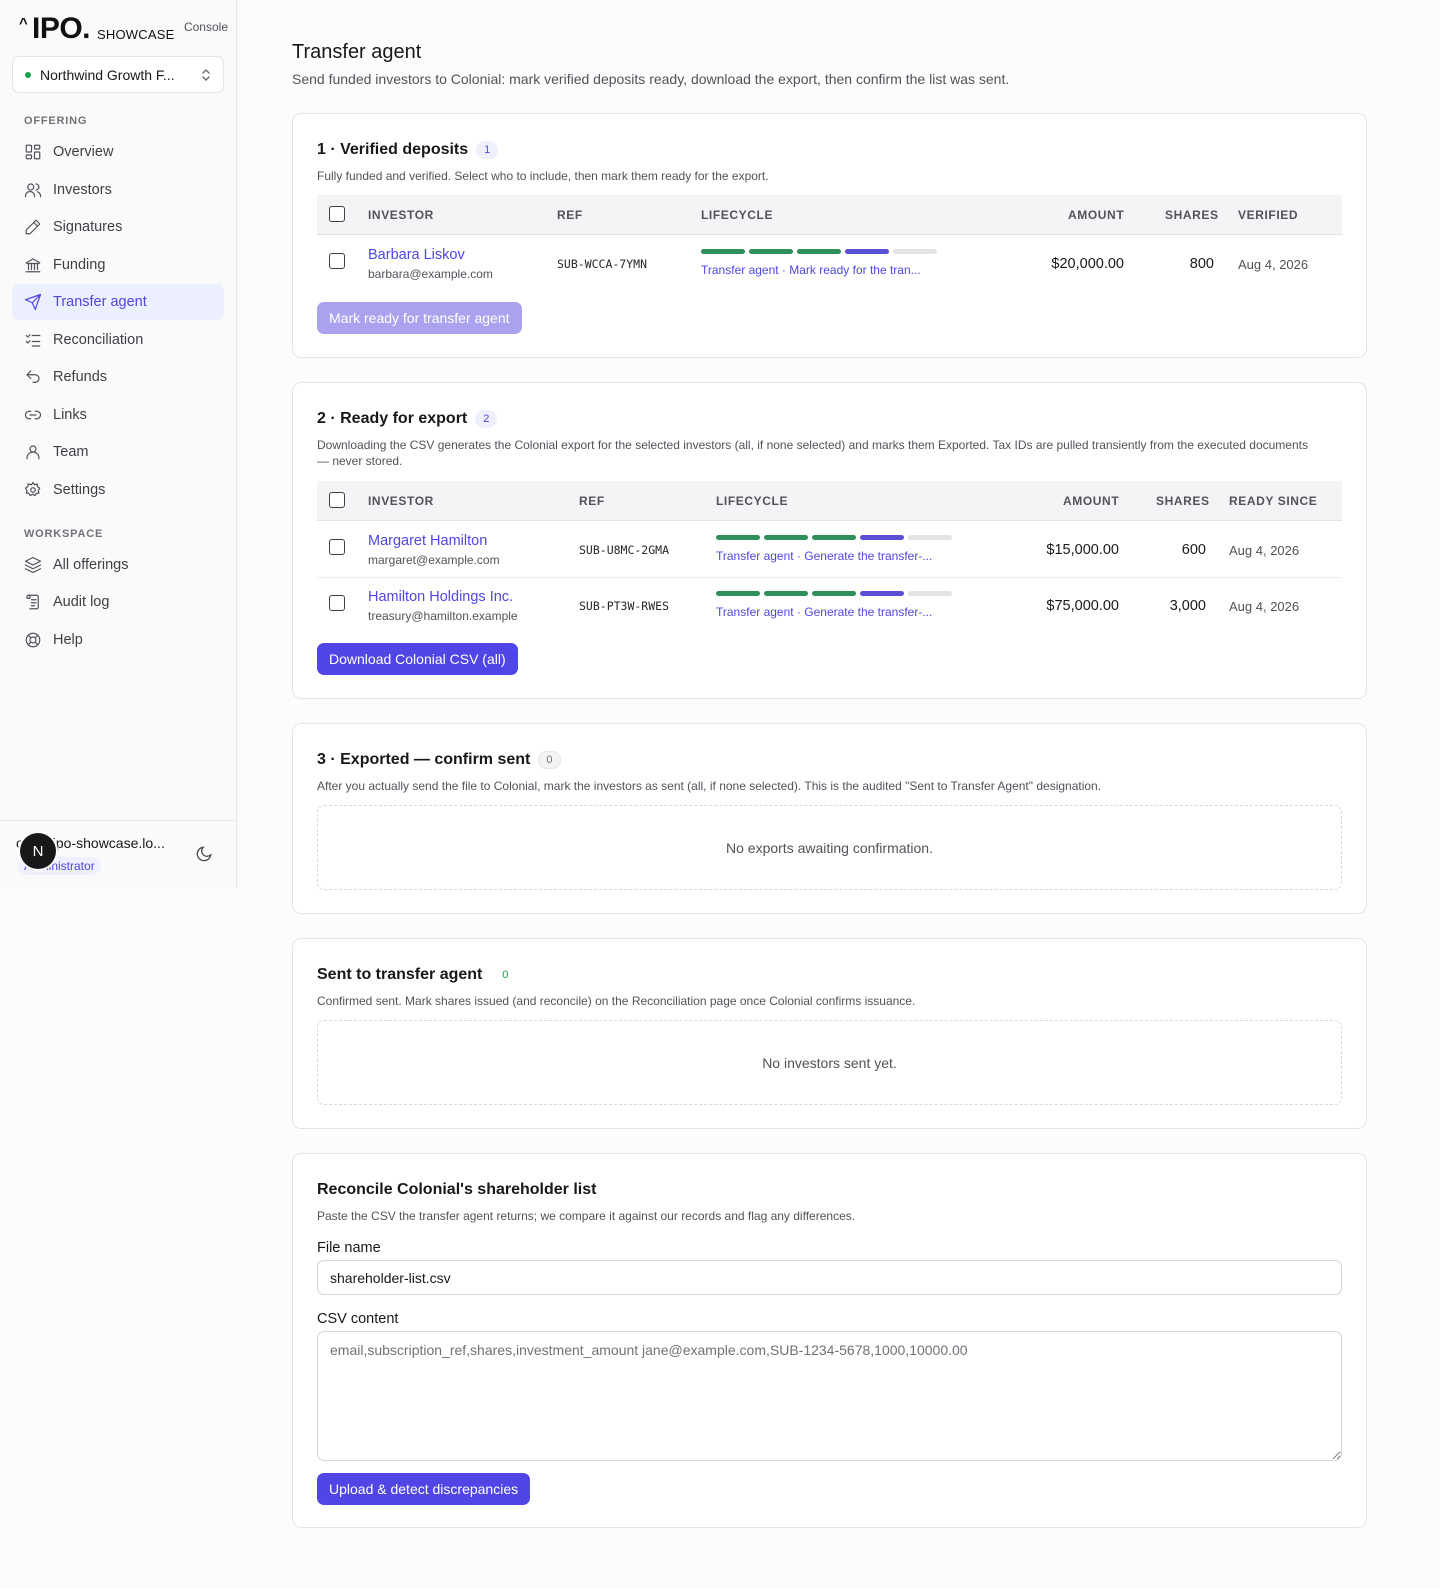  Describe the element at coordinates (118, 565) in the screenshot. I see `sidebar-item-all-offerings: All offerings` at that location.